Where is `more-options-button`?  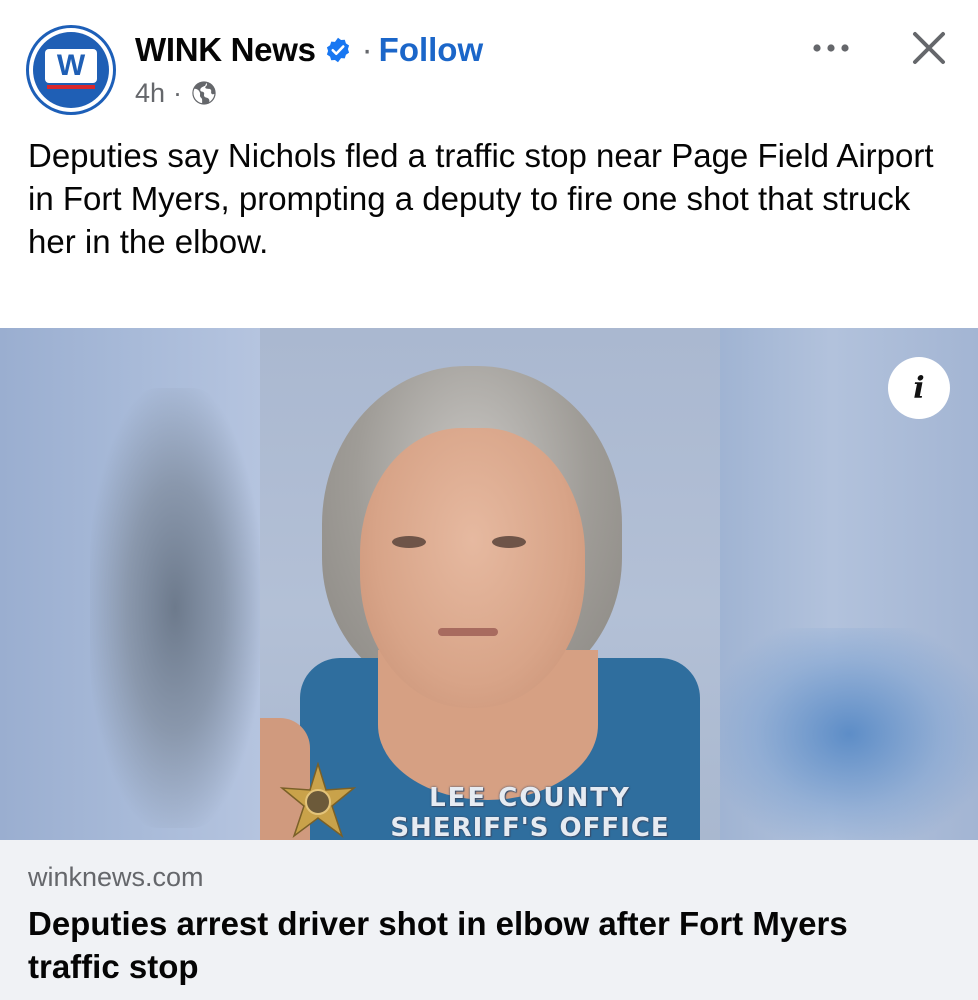
more-options-button is located at coordinates (831, 48).